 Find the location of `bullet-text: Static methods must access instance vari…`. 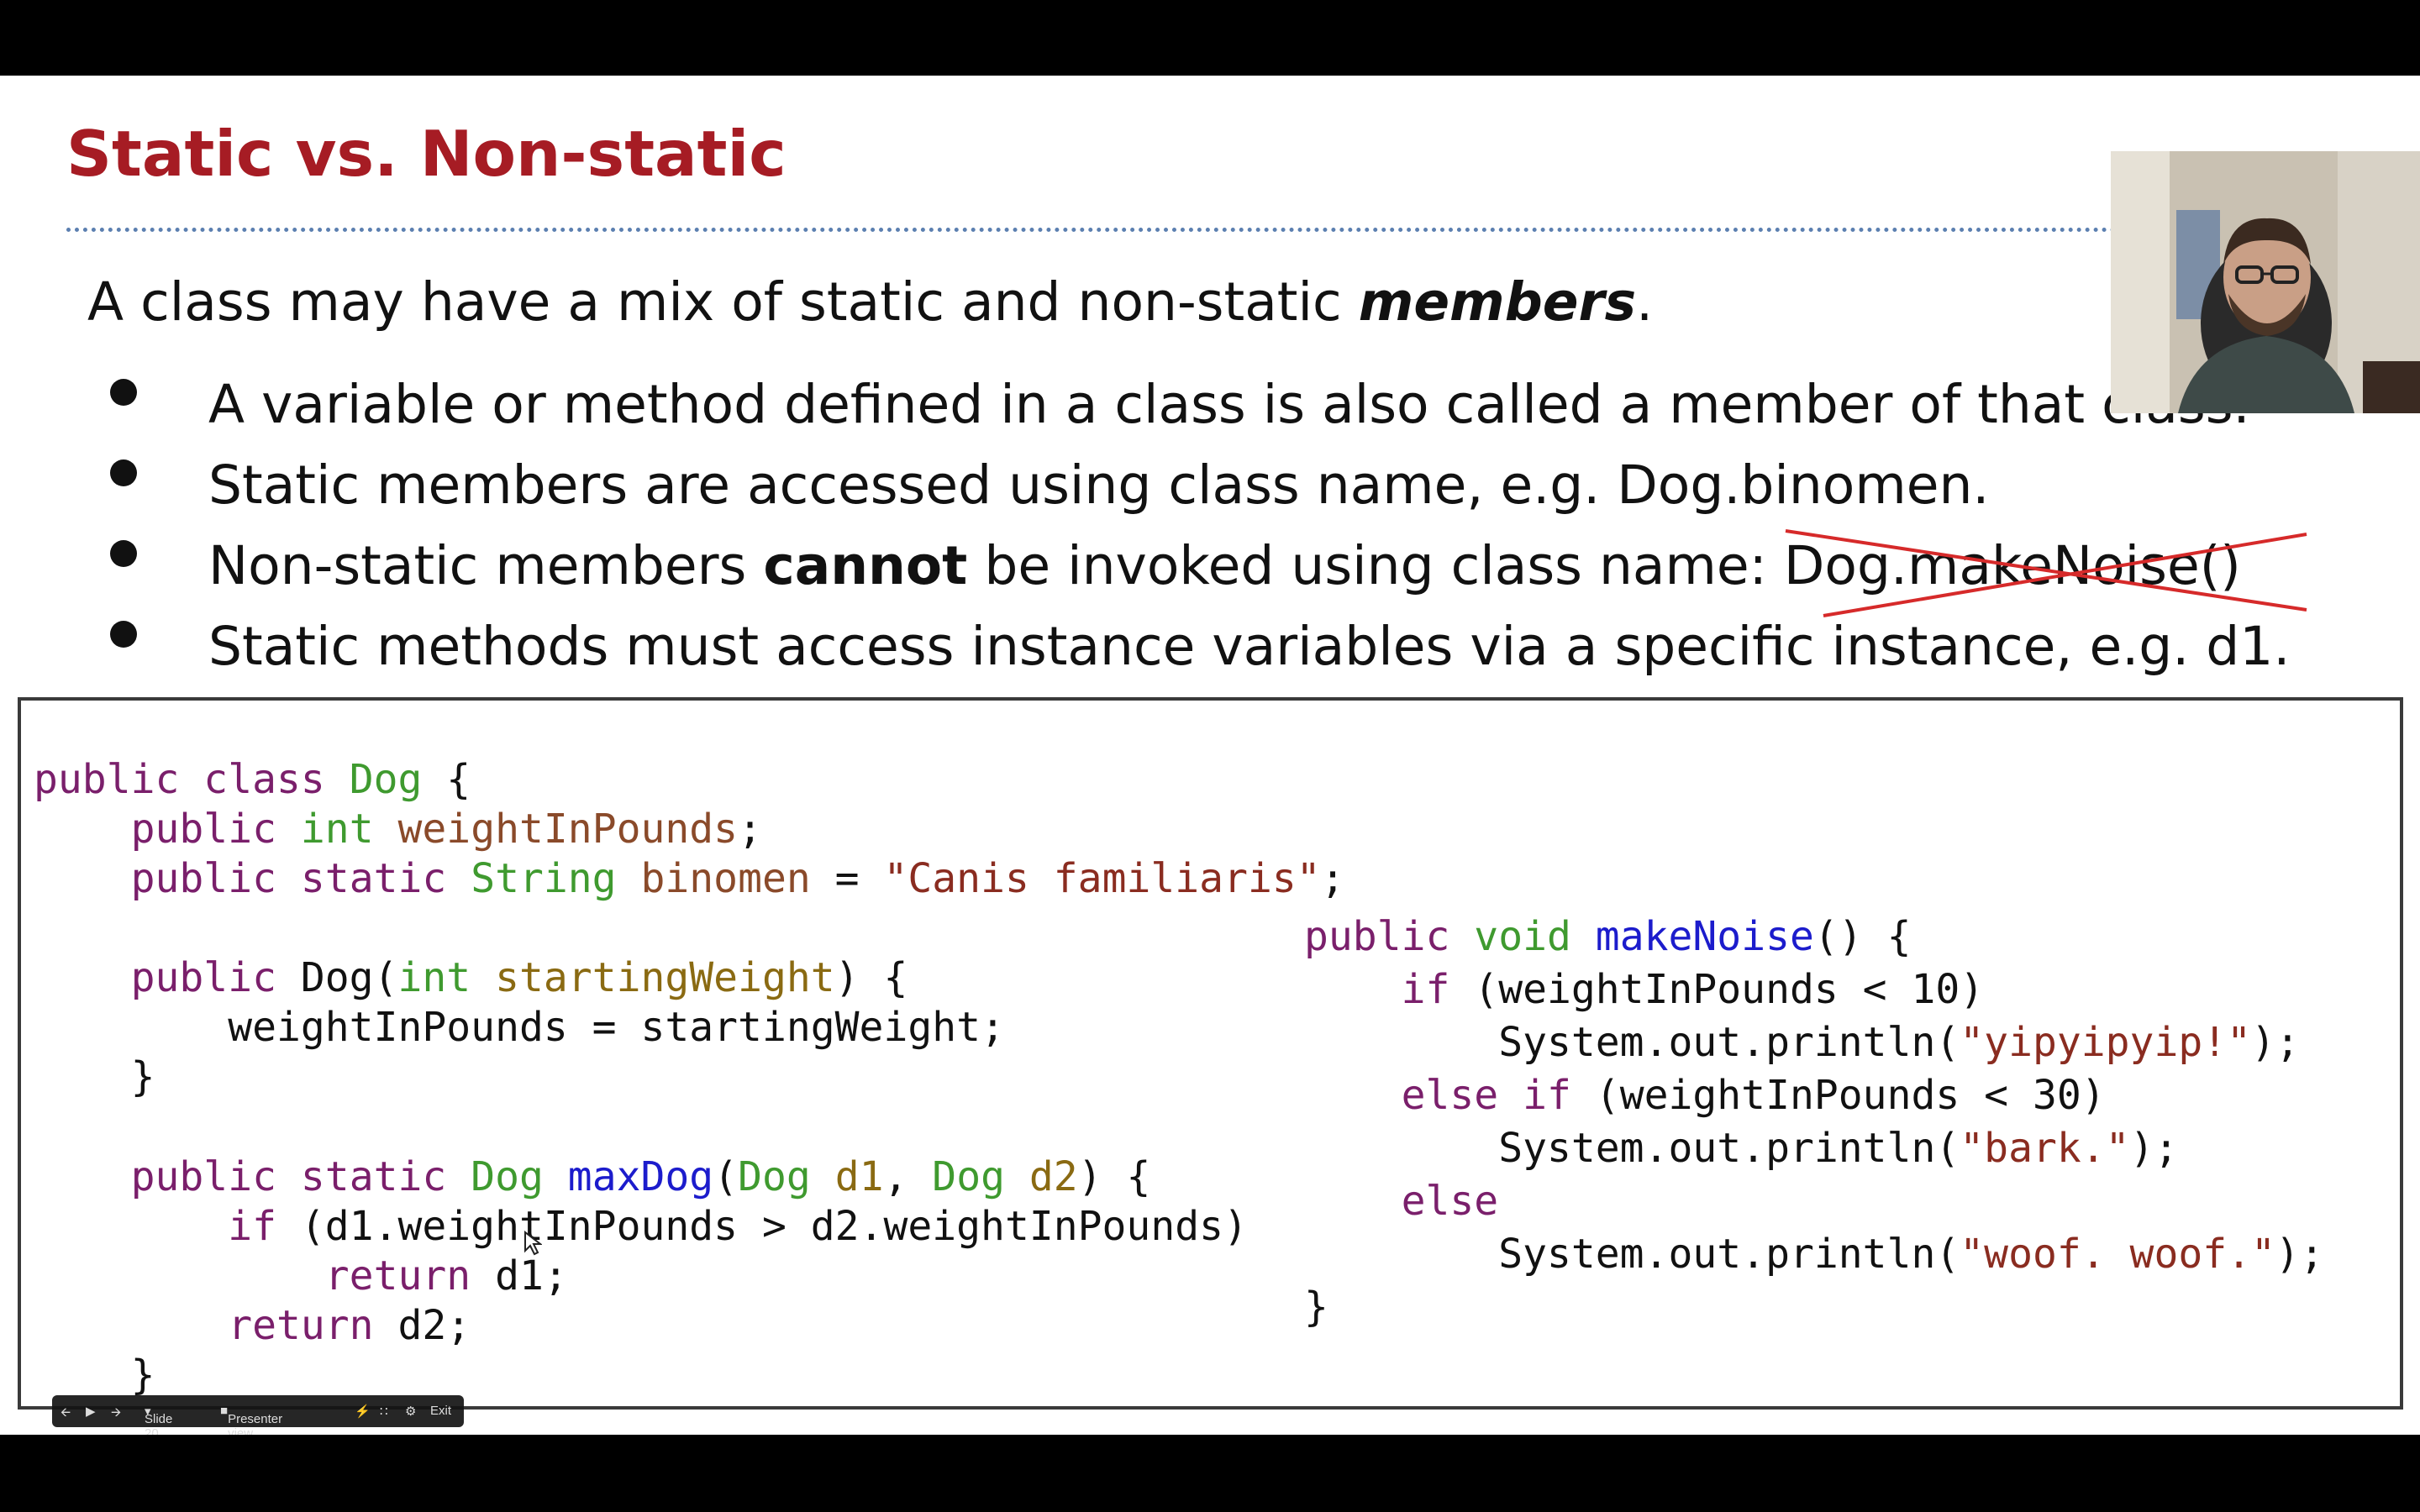

bullet-text: Static methods must access instance vari… is located at coordinates (1249, 646).